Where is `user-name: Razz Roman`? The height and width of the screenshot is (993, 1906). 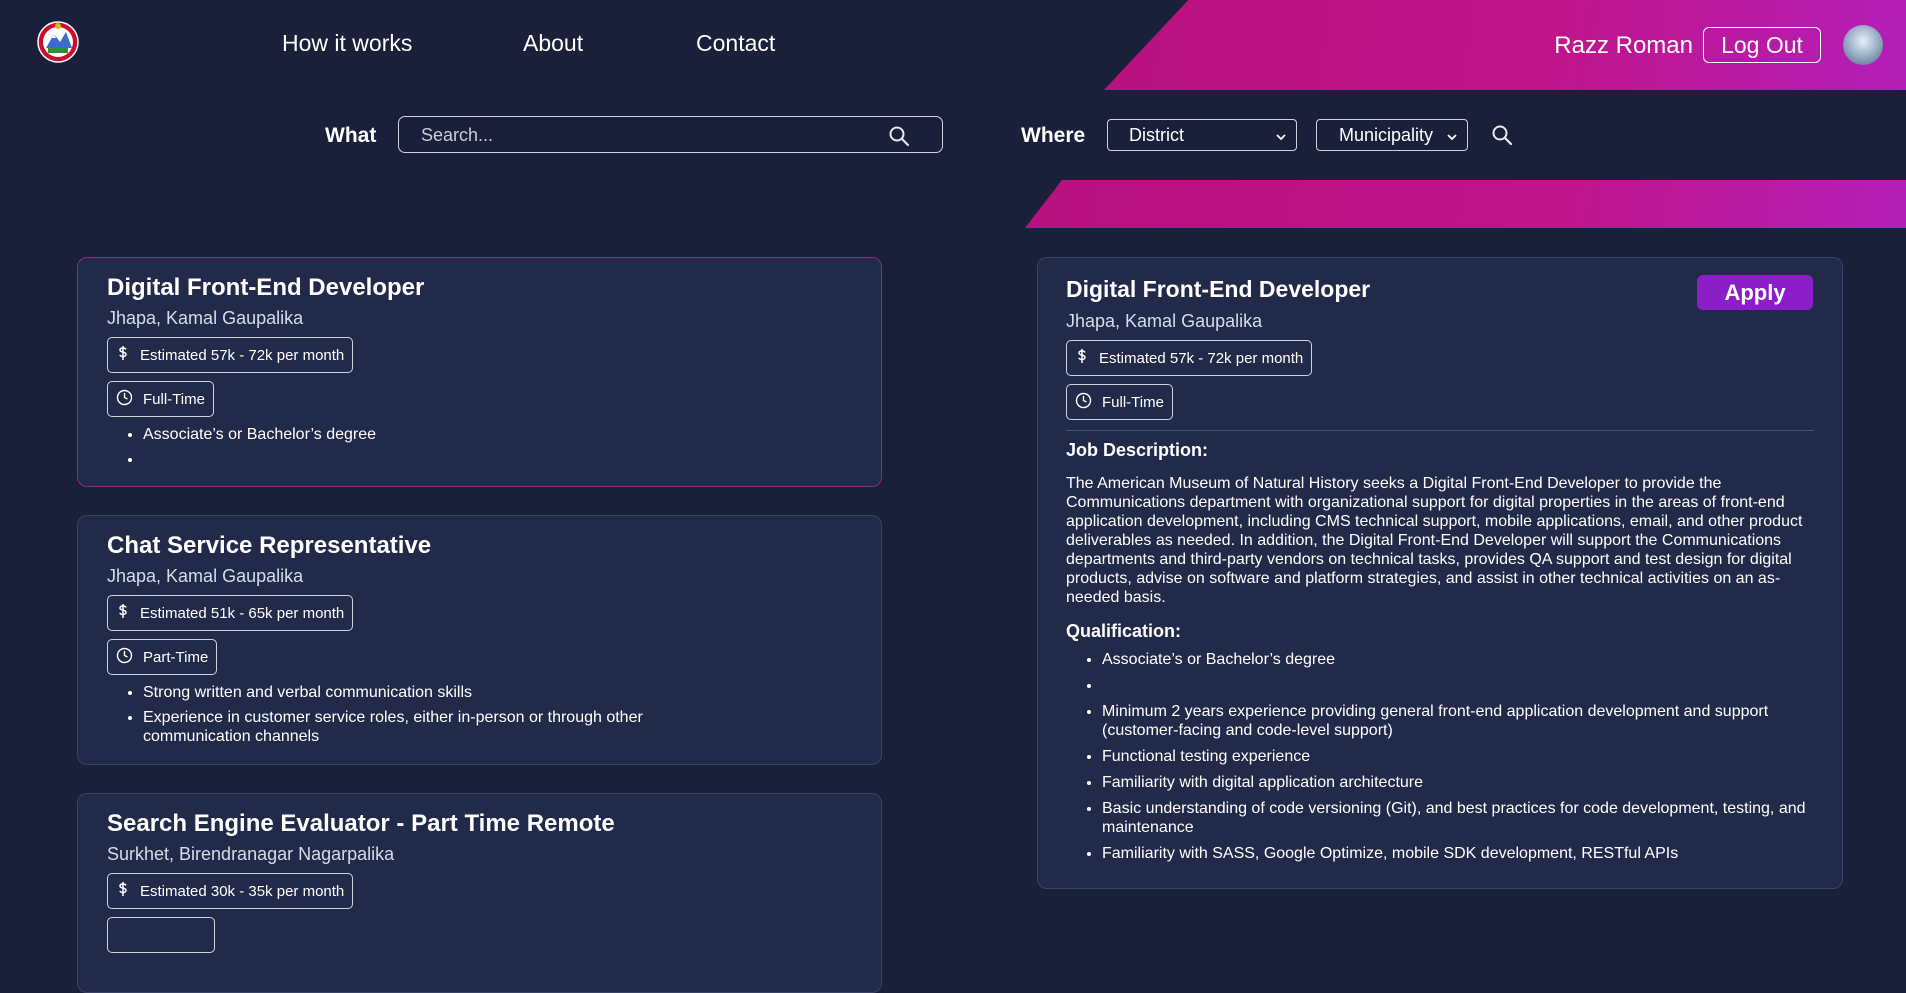 user-name: Razz Roman is located at coordinates (1623, 45).